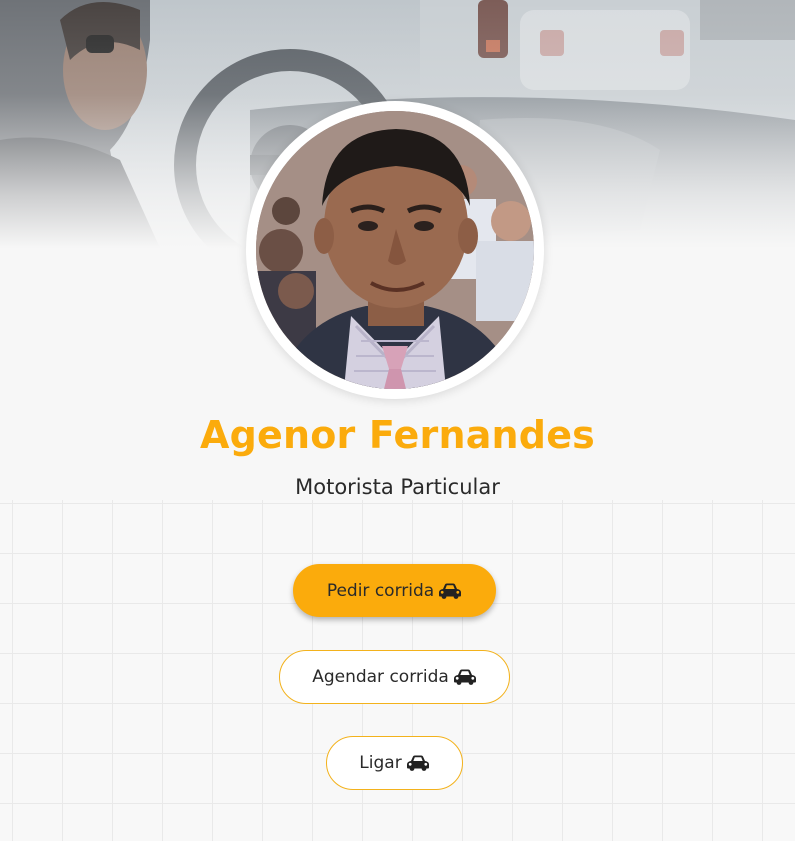 Image resolution: width=795 pixels, height=841 pixels. Describe the element at coordinates (397, 487) in the screenshot. I see `driver-role: Motorista Particular` at that location.